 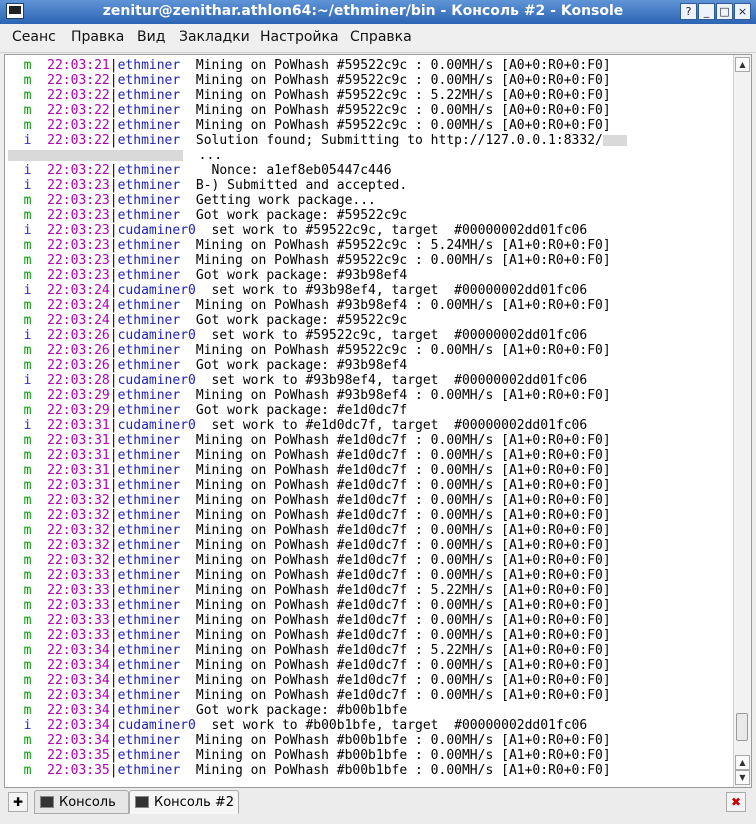 What do you see at coordinates (78, 230) in the screenshot?
I see `log-timestamp: 22:03:23` at bounding box center [78, 230].